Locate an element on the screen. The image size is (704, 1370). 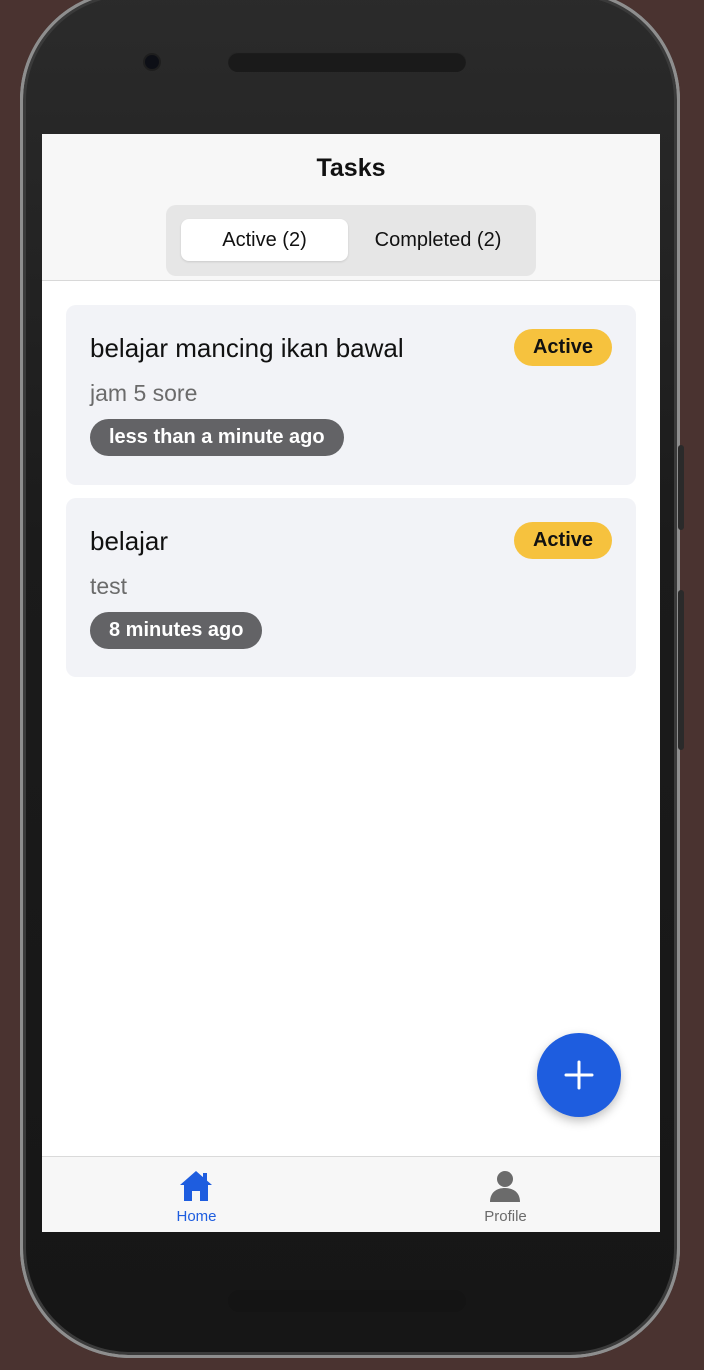
home-icon is located at coordinates (196, 1186).